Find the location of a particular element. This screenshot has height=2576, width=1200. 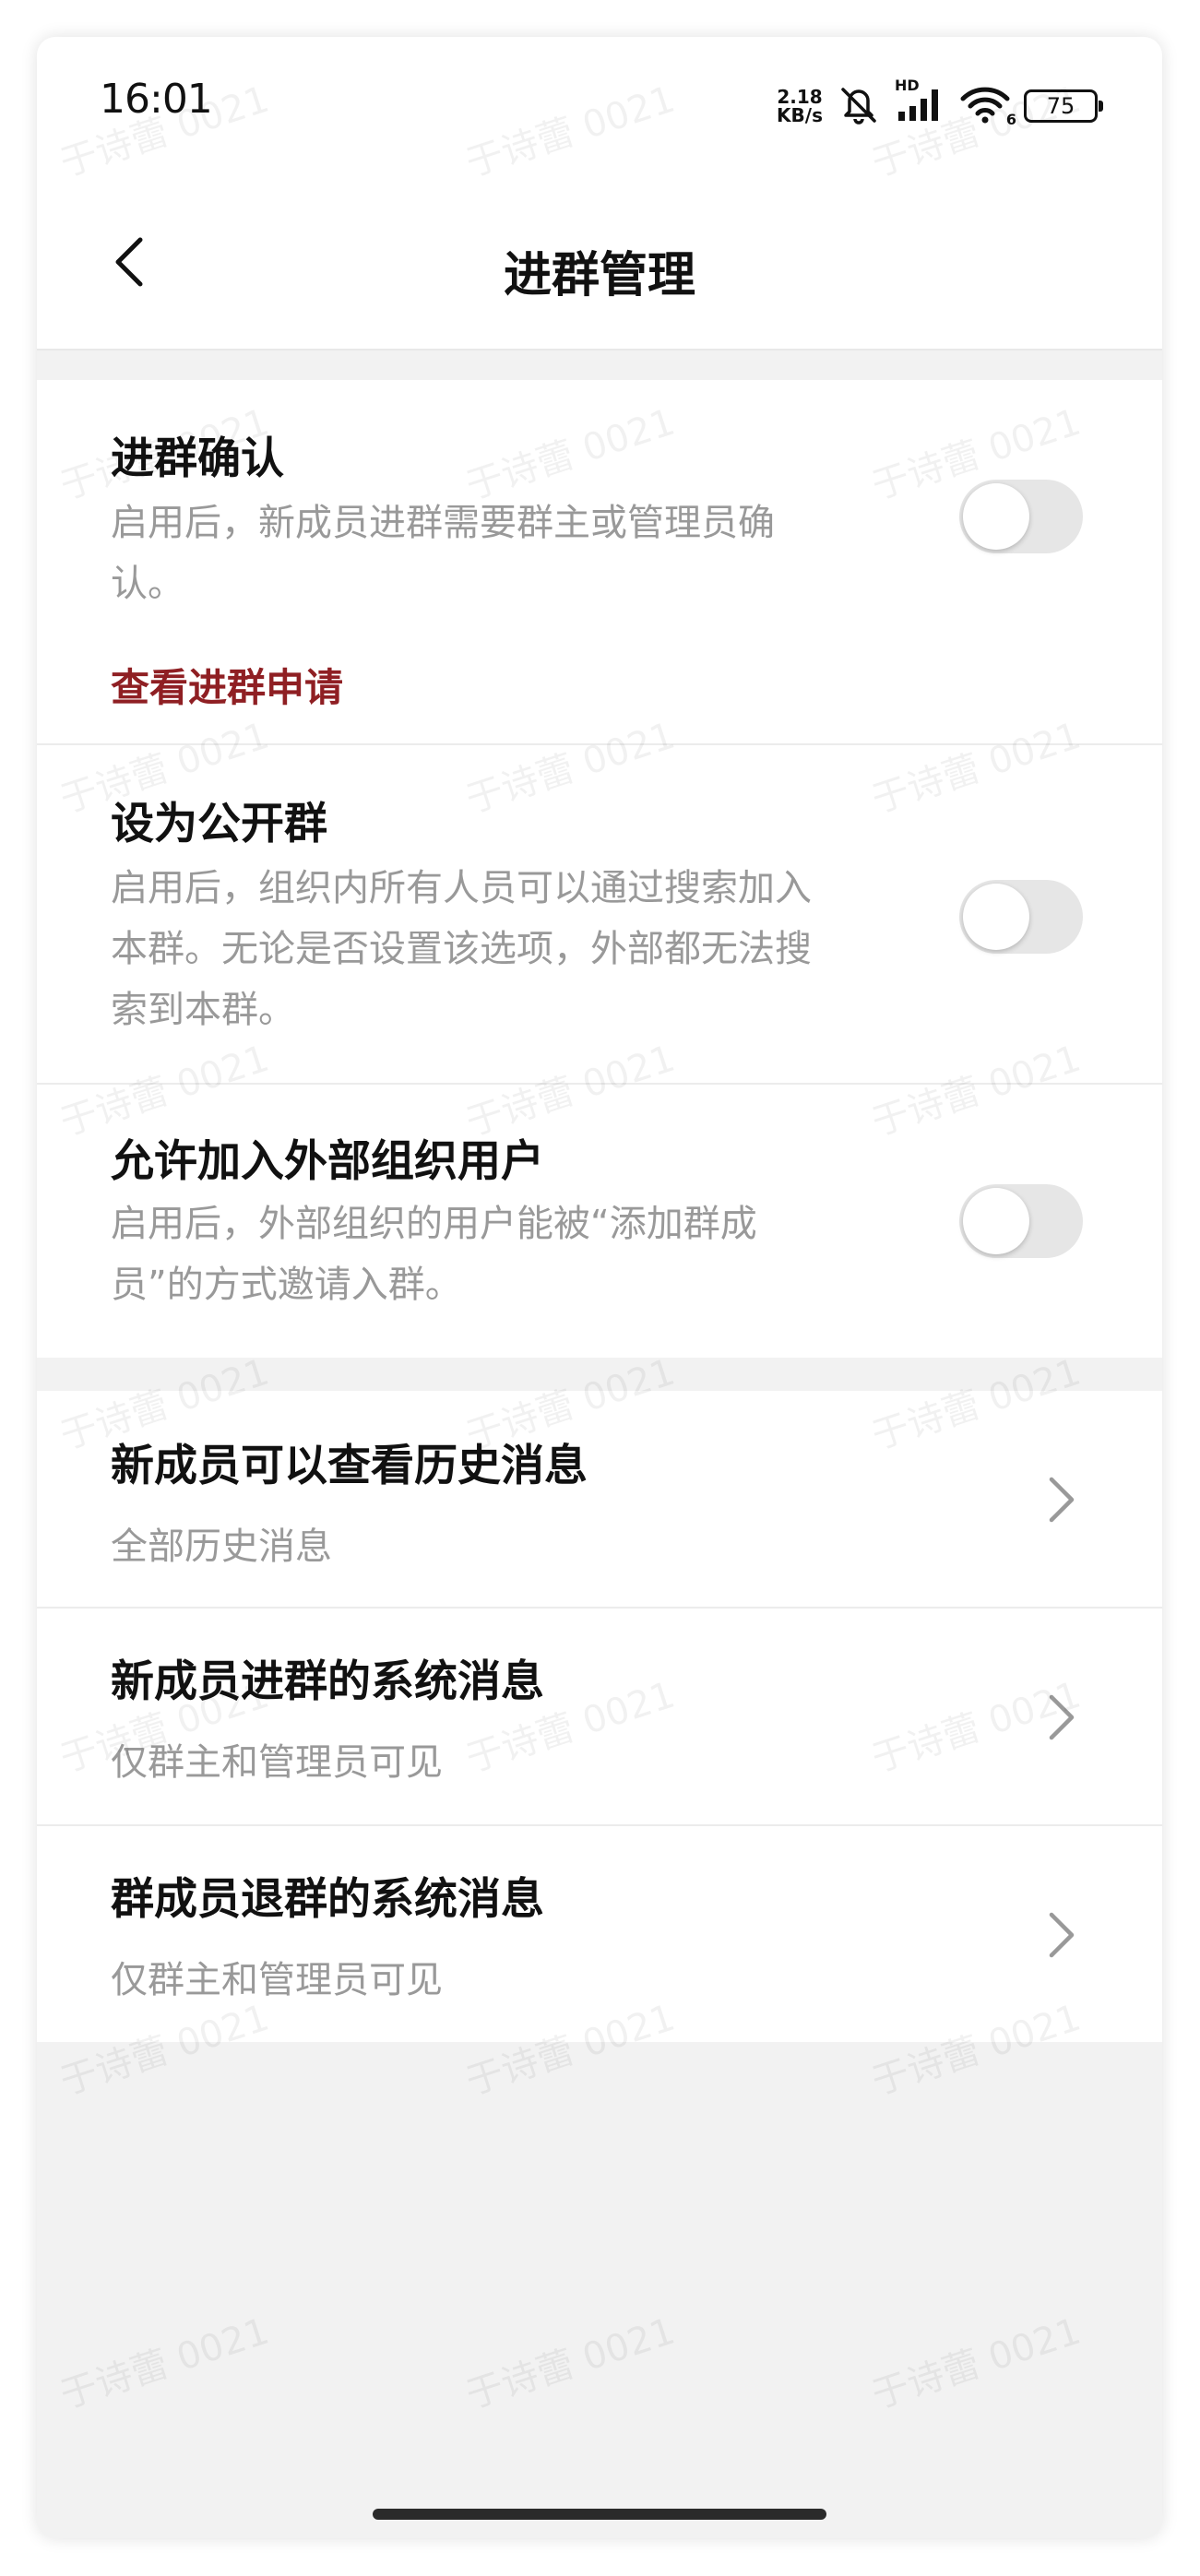

setting-title: 设为公开群 is located at coordinates (219, 824).